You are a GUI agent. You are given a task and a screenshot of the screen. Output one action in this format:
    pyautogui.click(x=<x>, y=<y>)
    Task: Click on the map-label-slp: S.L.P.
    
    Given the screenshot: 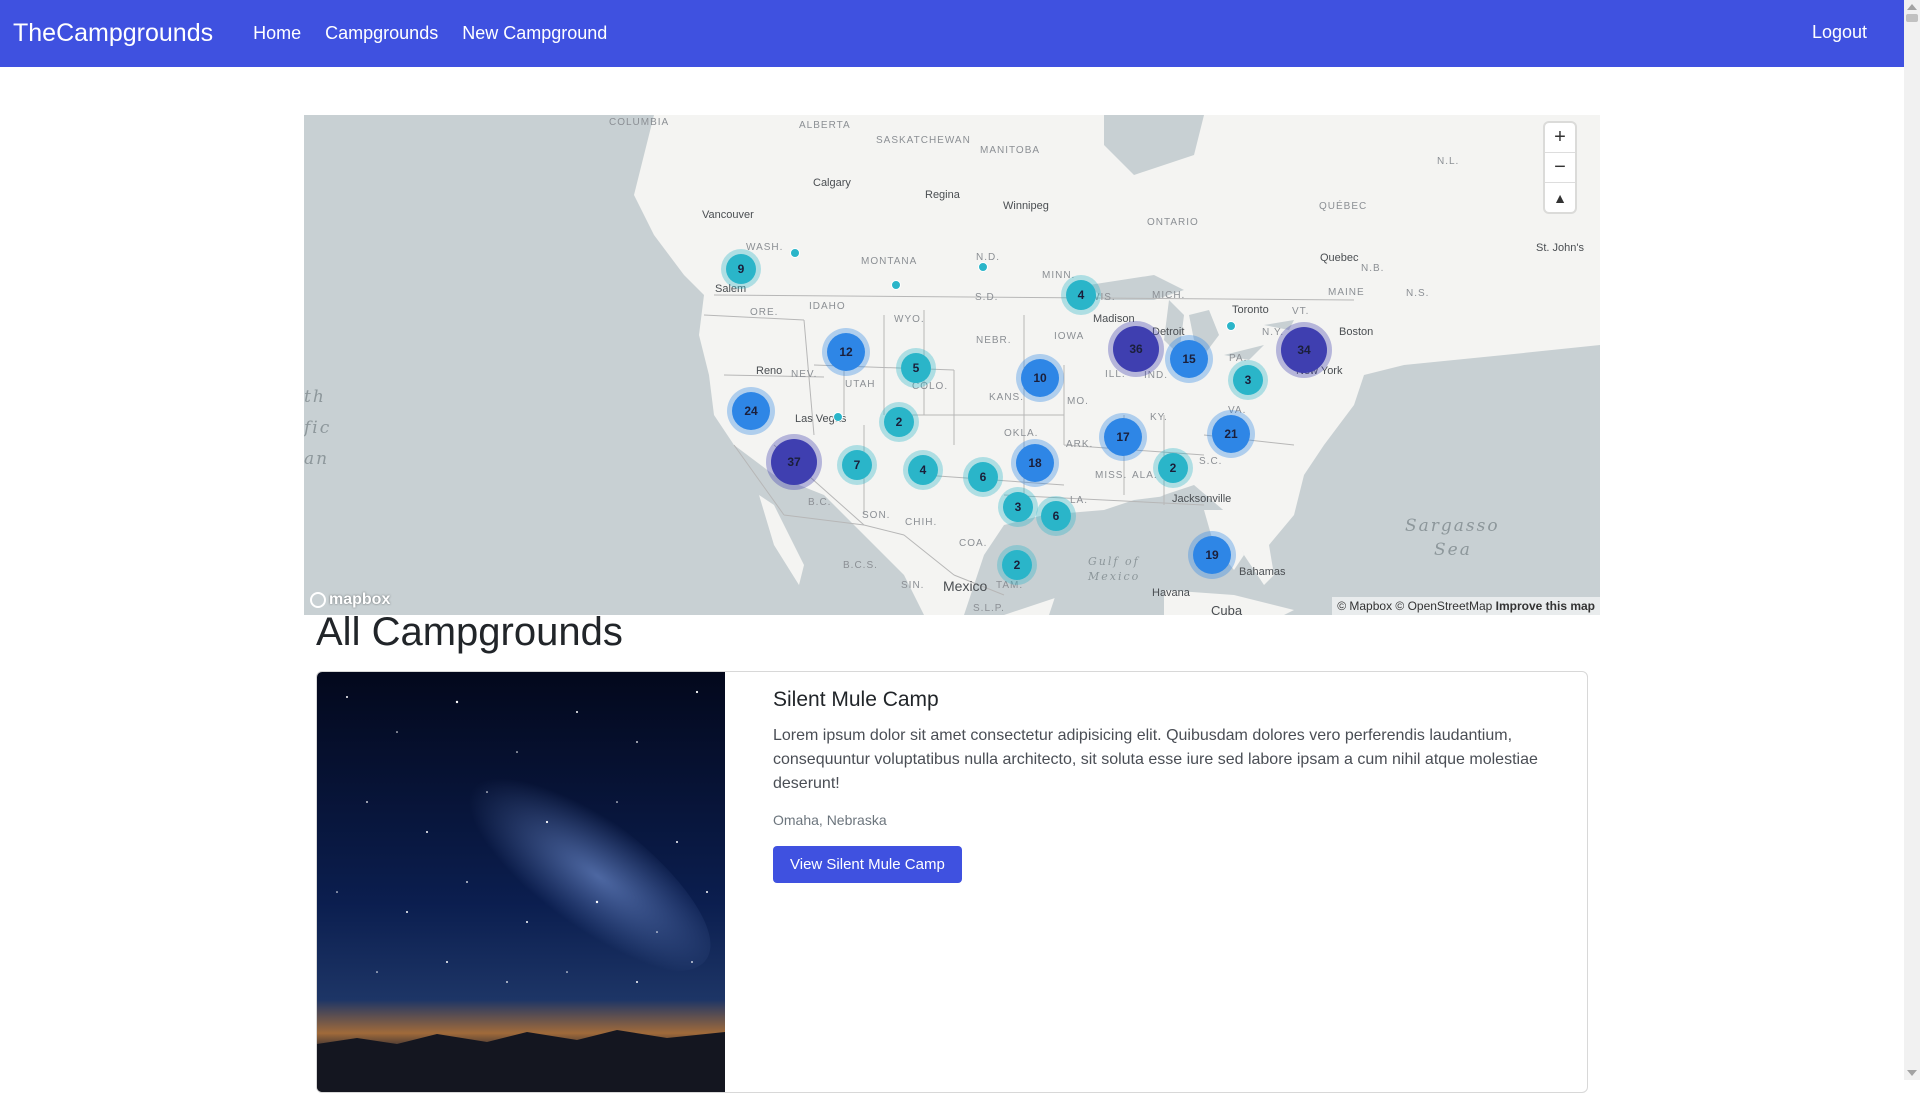 What is the action you would take?
    pyautogui.click(x=989, y=608)
    